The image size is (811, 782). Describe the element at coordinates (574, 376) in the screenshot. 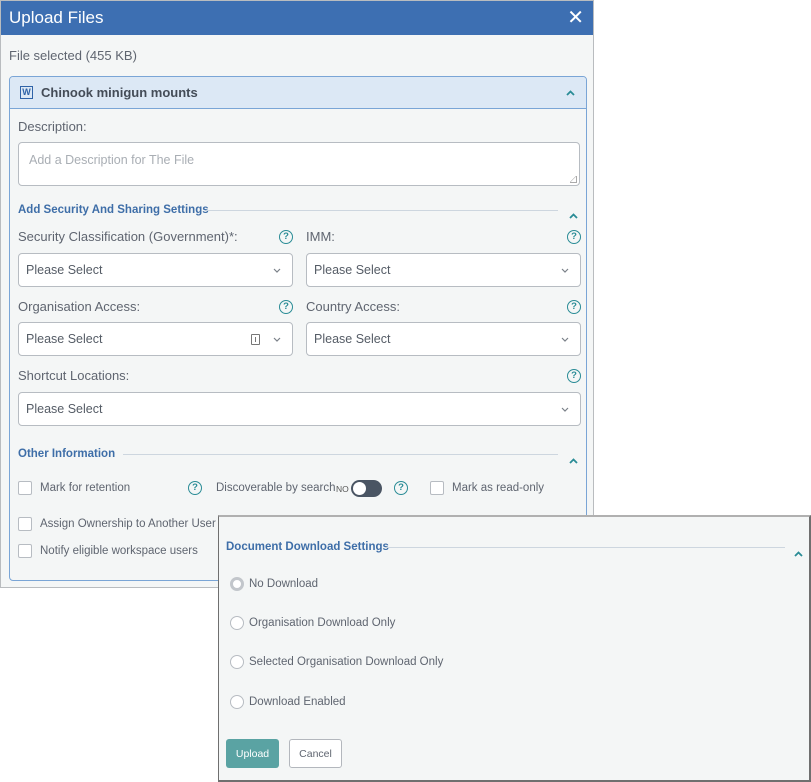

I see `shortcut-locations-help-icon: ?` at that location.